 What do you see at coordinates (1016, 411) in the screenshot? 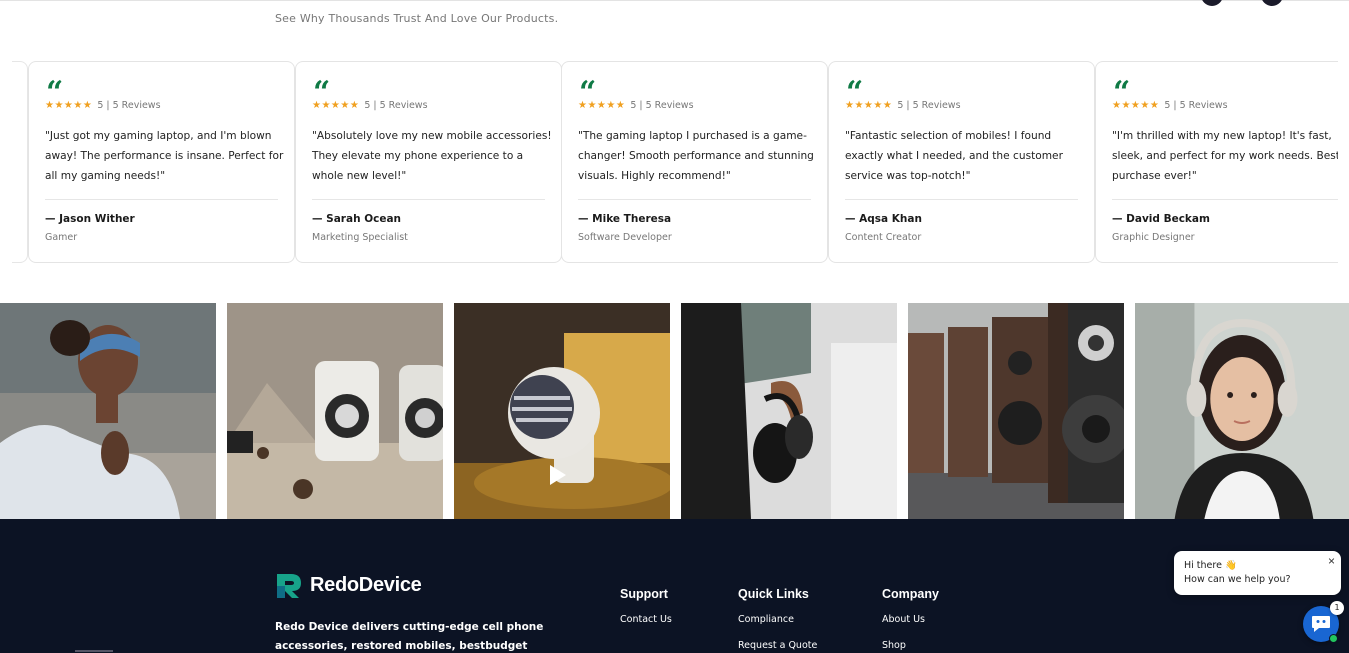
I see `gallery-image-floor-speakers` at bounding box center [1016, 411].